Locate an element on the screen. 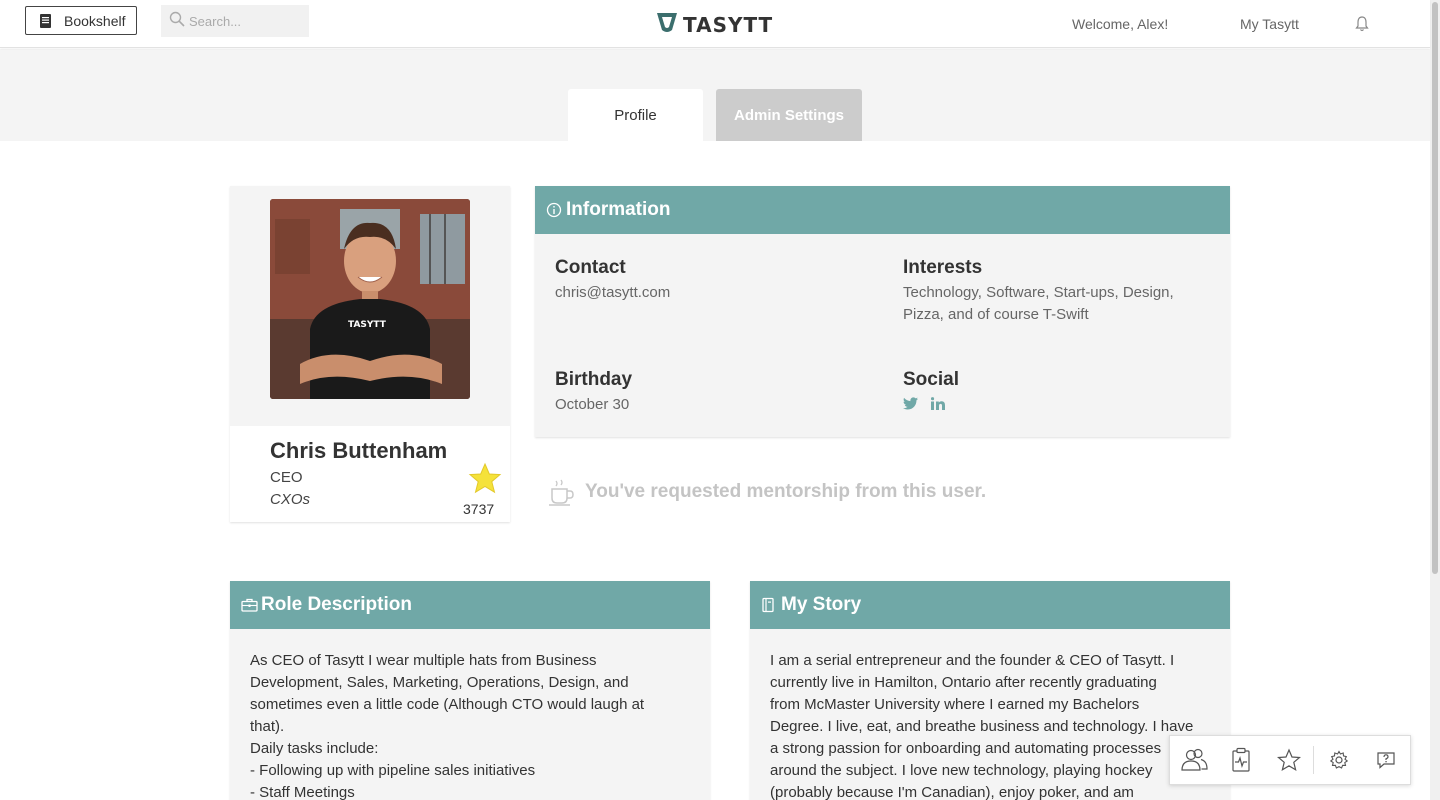 The height and width of the screenshot is (800, 1440). info-icon is located at coordinates (554, 210).